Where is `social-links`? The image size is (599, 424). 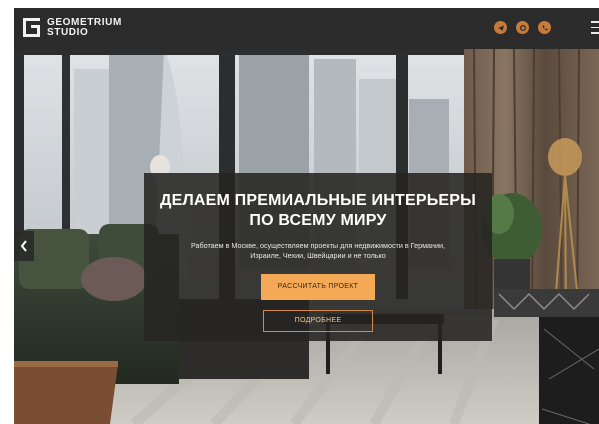
social-links is located at coordinates (527, 27).